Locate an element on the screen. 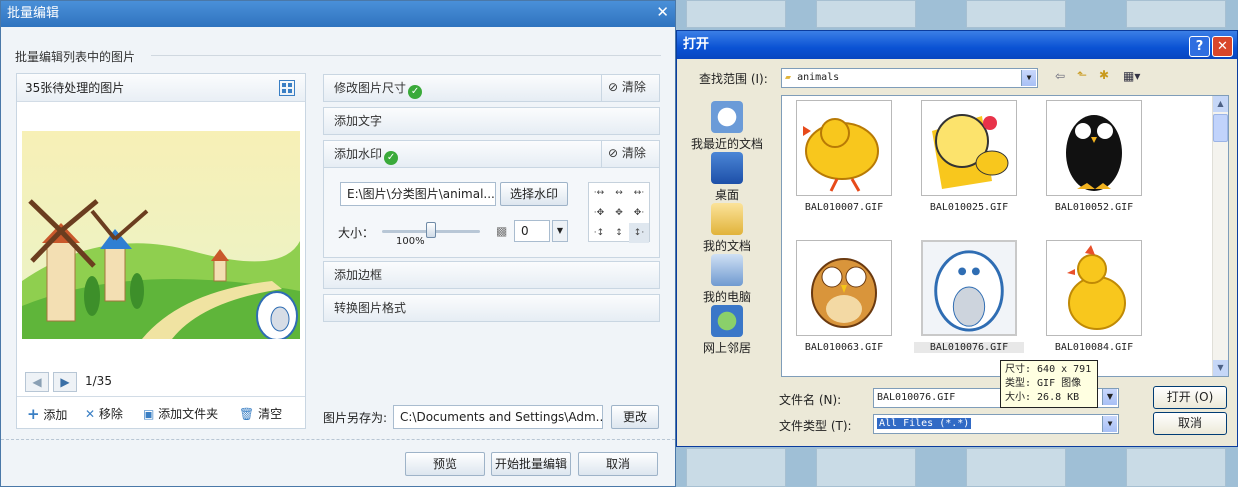 The height and width of the screenshot is (487, 1238). clear-list-button: 🗑 清空 is located at coordinates (260, 413).